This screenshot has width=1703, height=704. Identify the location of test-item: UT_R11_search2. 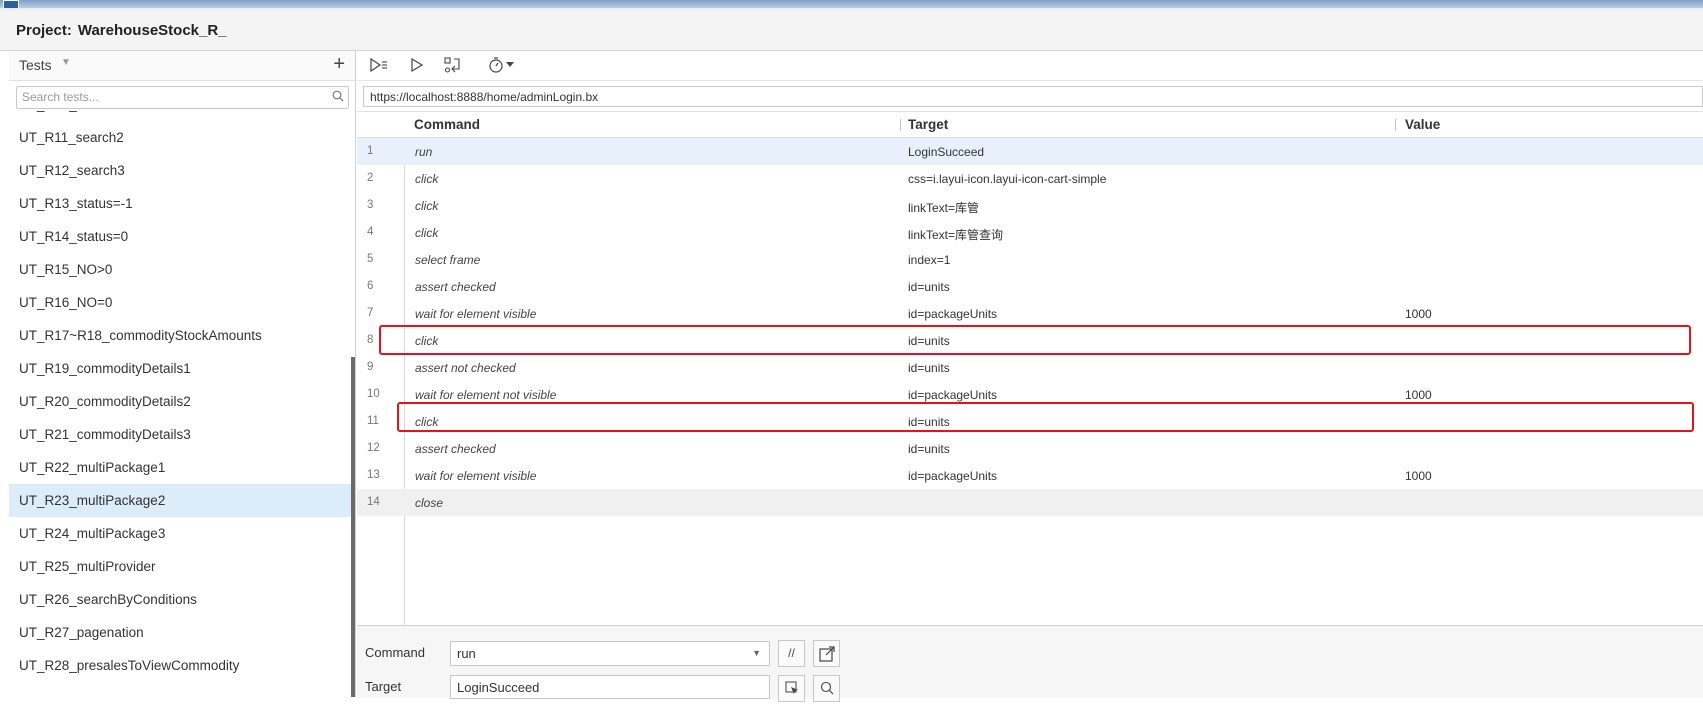
(181, 137).